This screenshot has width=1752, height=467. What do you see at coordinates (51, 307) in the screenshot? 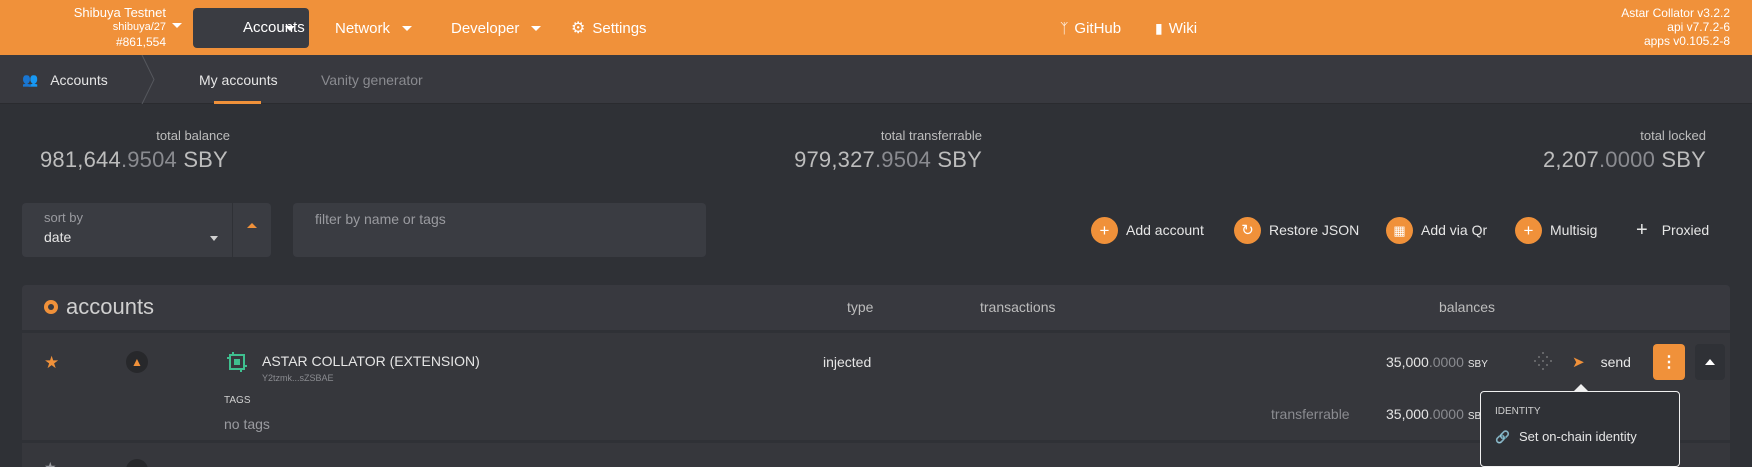
I see `dot-circle-icon` at bounding box center [51, 307].